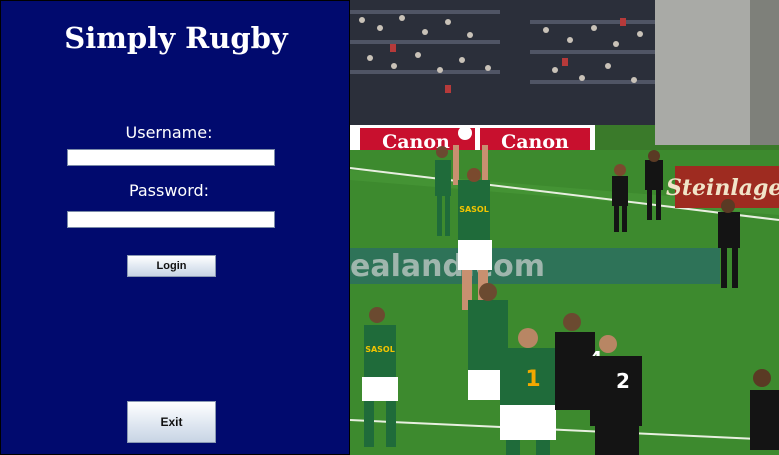 The width and height of the screenshot is (779, 455). Describe the element at coordinates (171, 422) in the screenshot. I see `exit-button: Exit` at that location.